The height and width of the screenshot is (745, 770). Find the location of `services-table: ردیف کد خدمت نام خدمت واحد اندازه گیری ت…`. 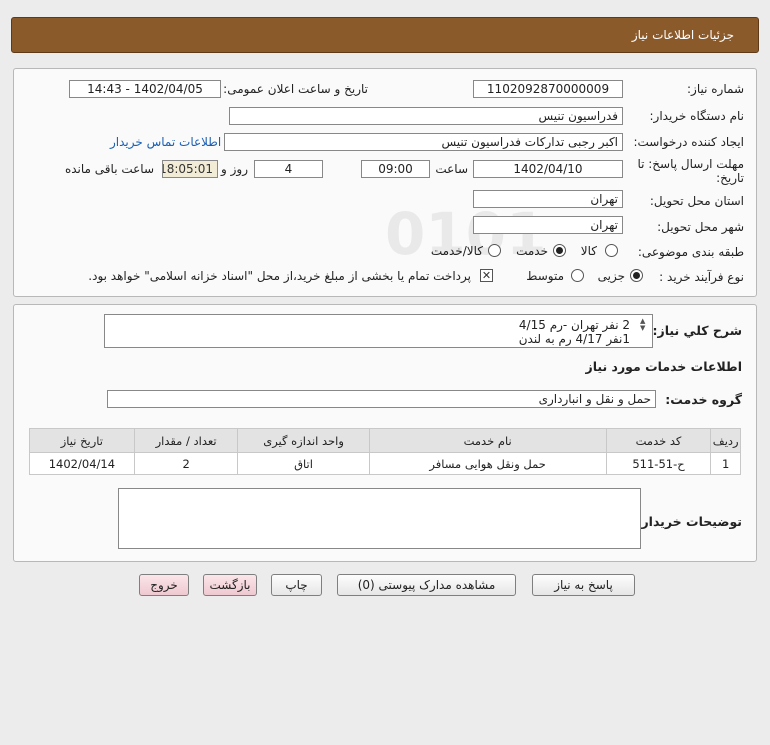

services-table: ردیف کد خدمت نام خدمت واحد اندازه گیری ت… is located at coordinates (385, 451).